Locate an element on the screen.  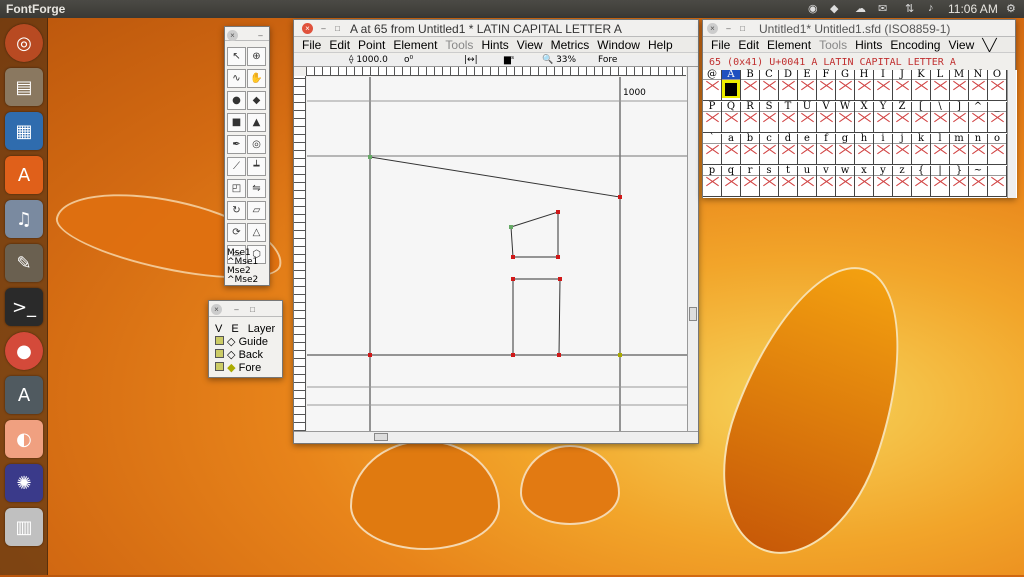
rotate-tool-icon: ↻ is located at coordinates (236, 210).